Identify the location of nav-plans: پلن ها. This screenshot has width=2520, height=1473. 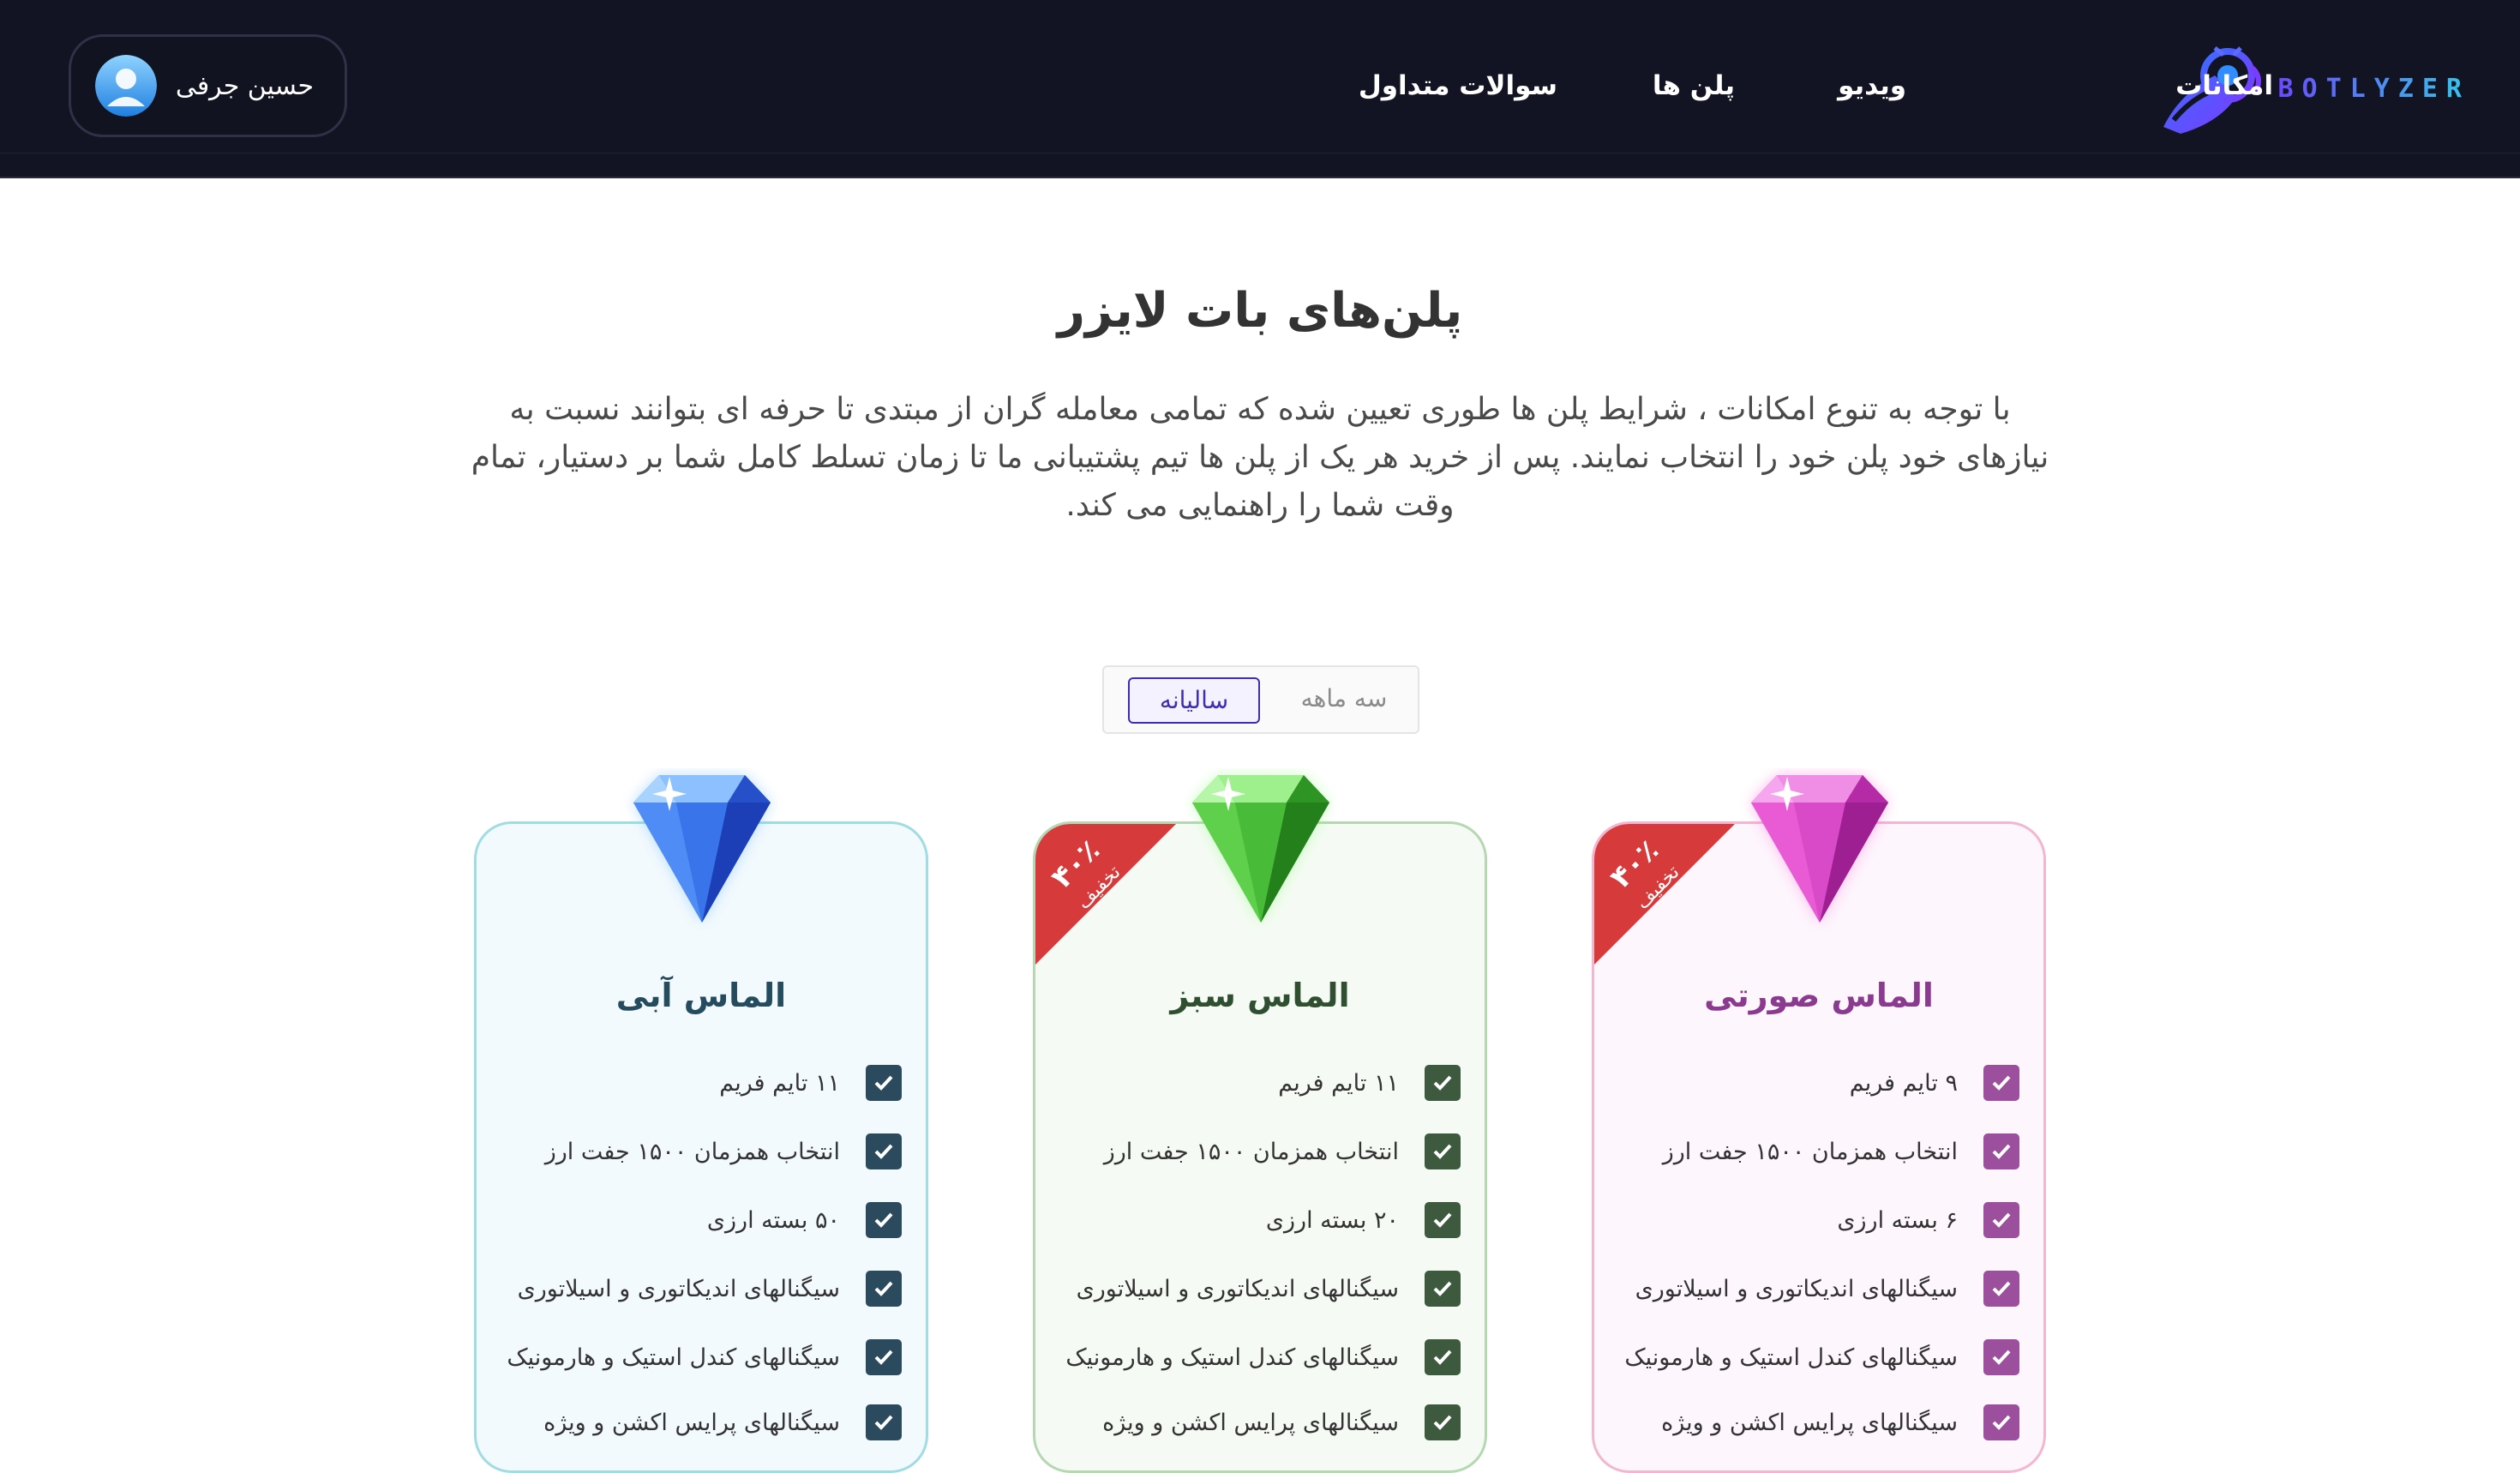
(1694, 85).